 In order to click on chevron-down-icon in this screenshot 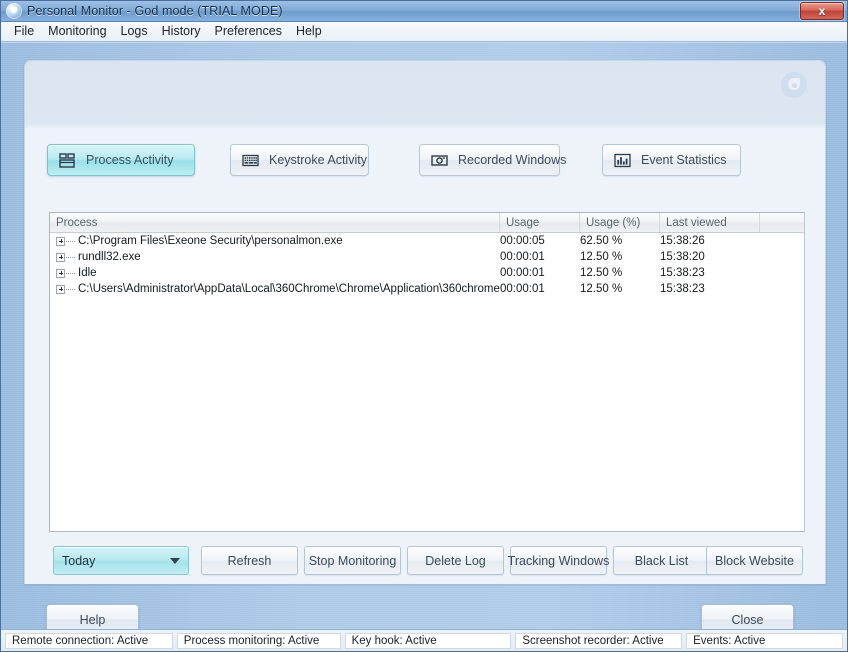, I will do `click(175, 560)`.